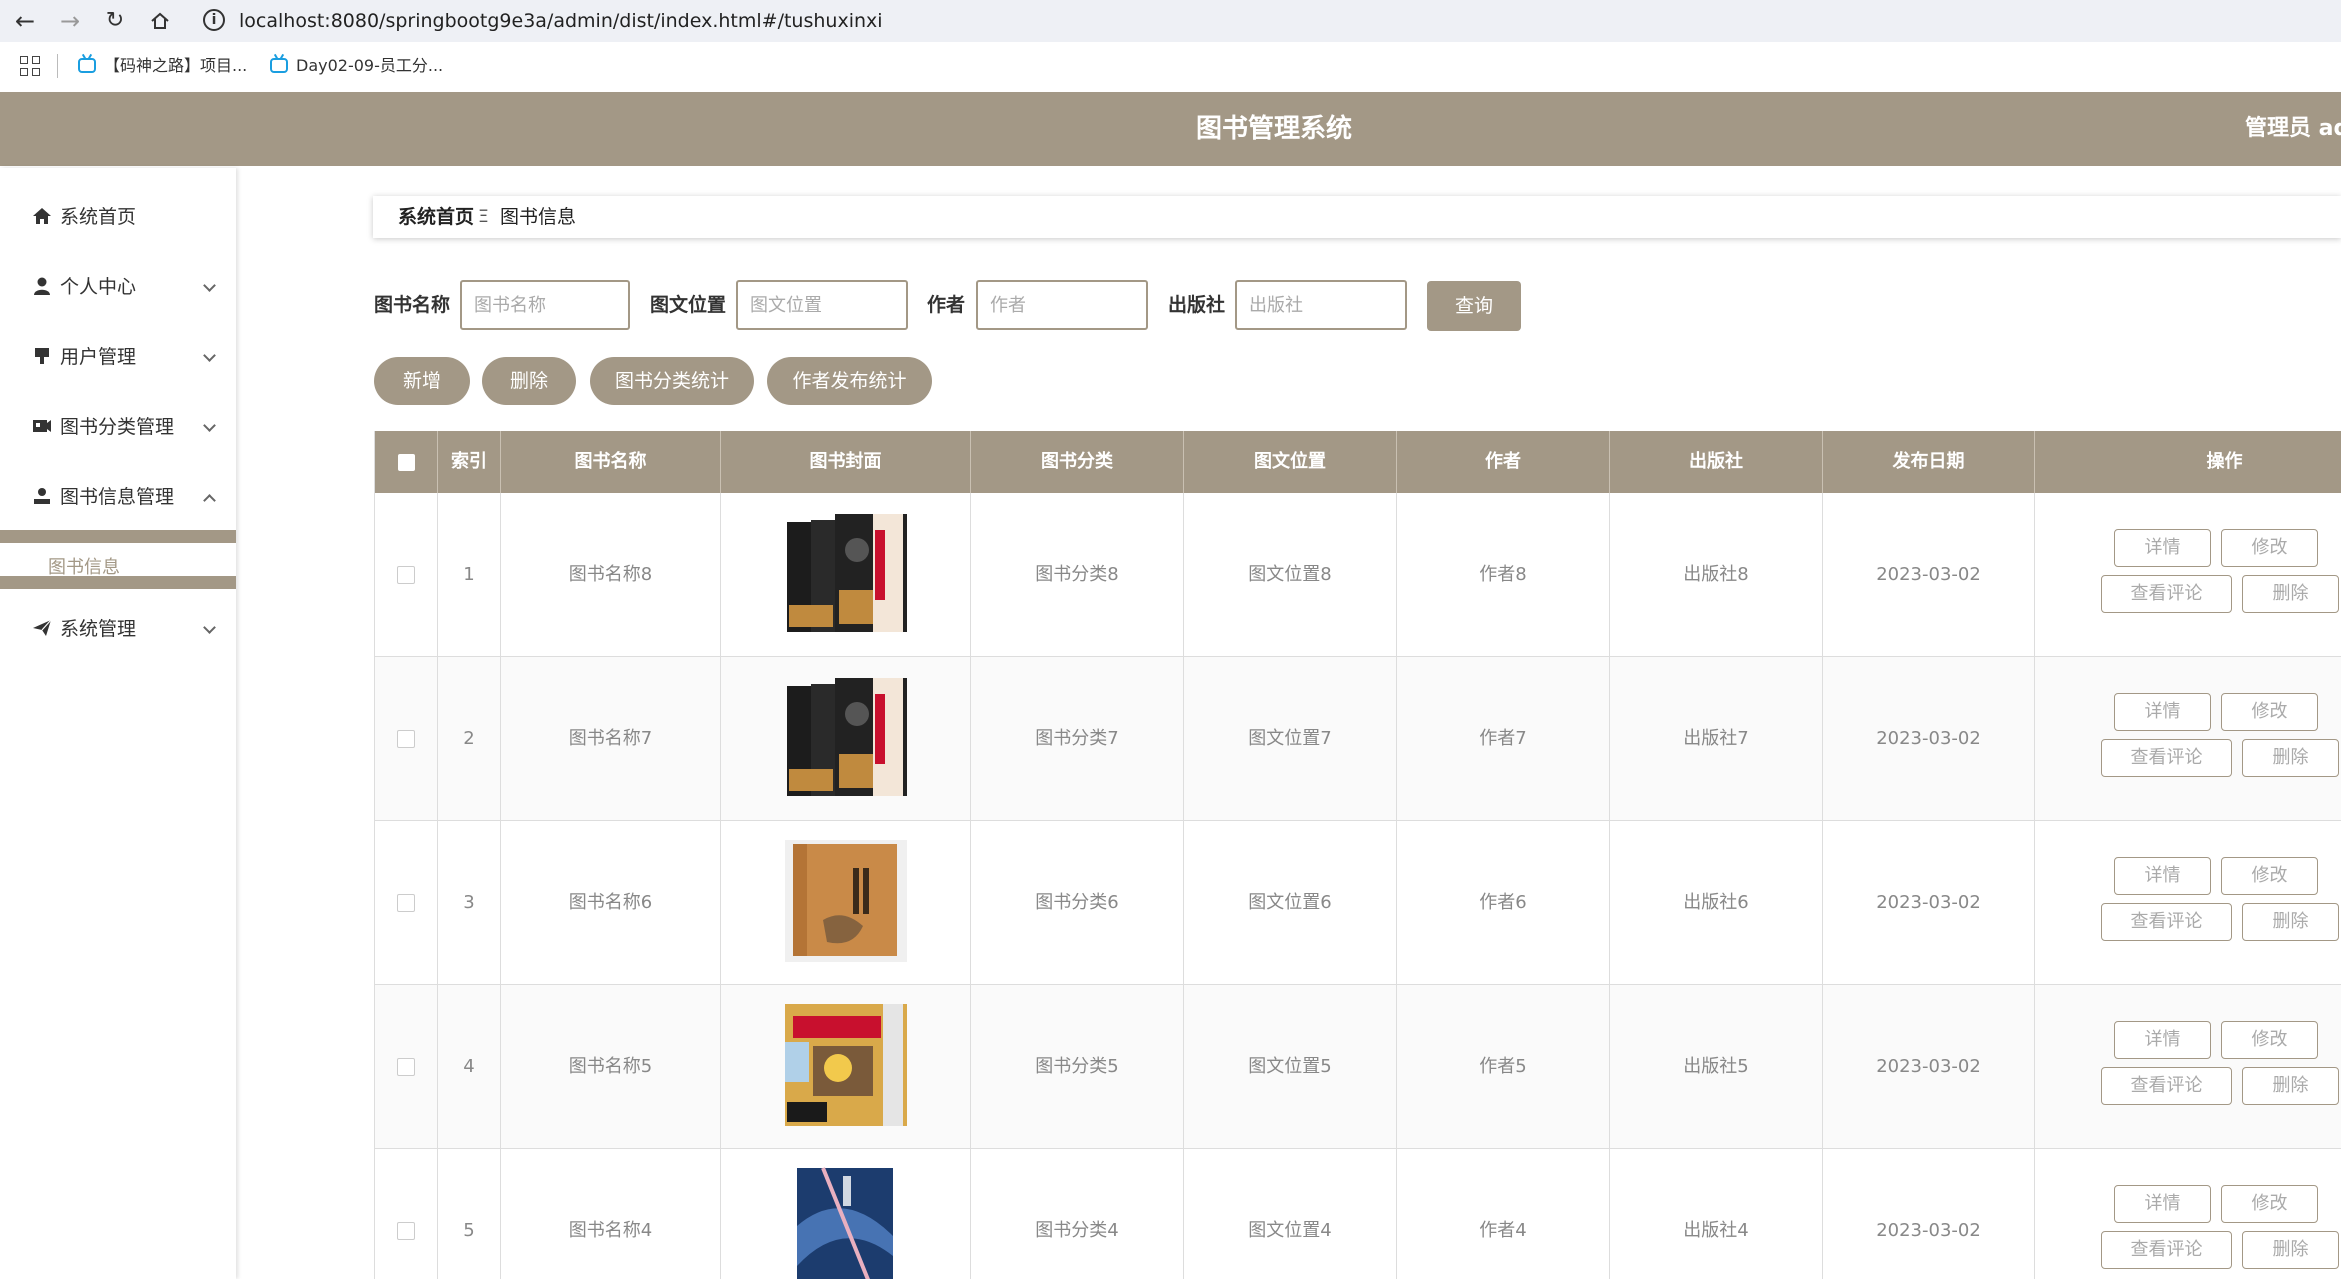 Image resolution: width=2341 pixels, height=1279 pixels. I want to click on category-cell: 图书分类8, so click(1077, 574).